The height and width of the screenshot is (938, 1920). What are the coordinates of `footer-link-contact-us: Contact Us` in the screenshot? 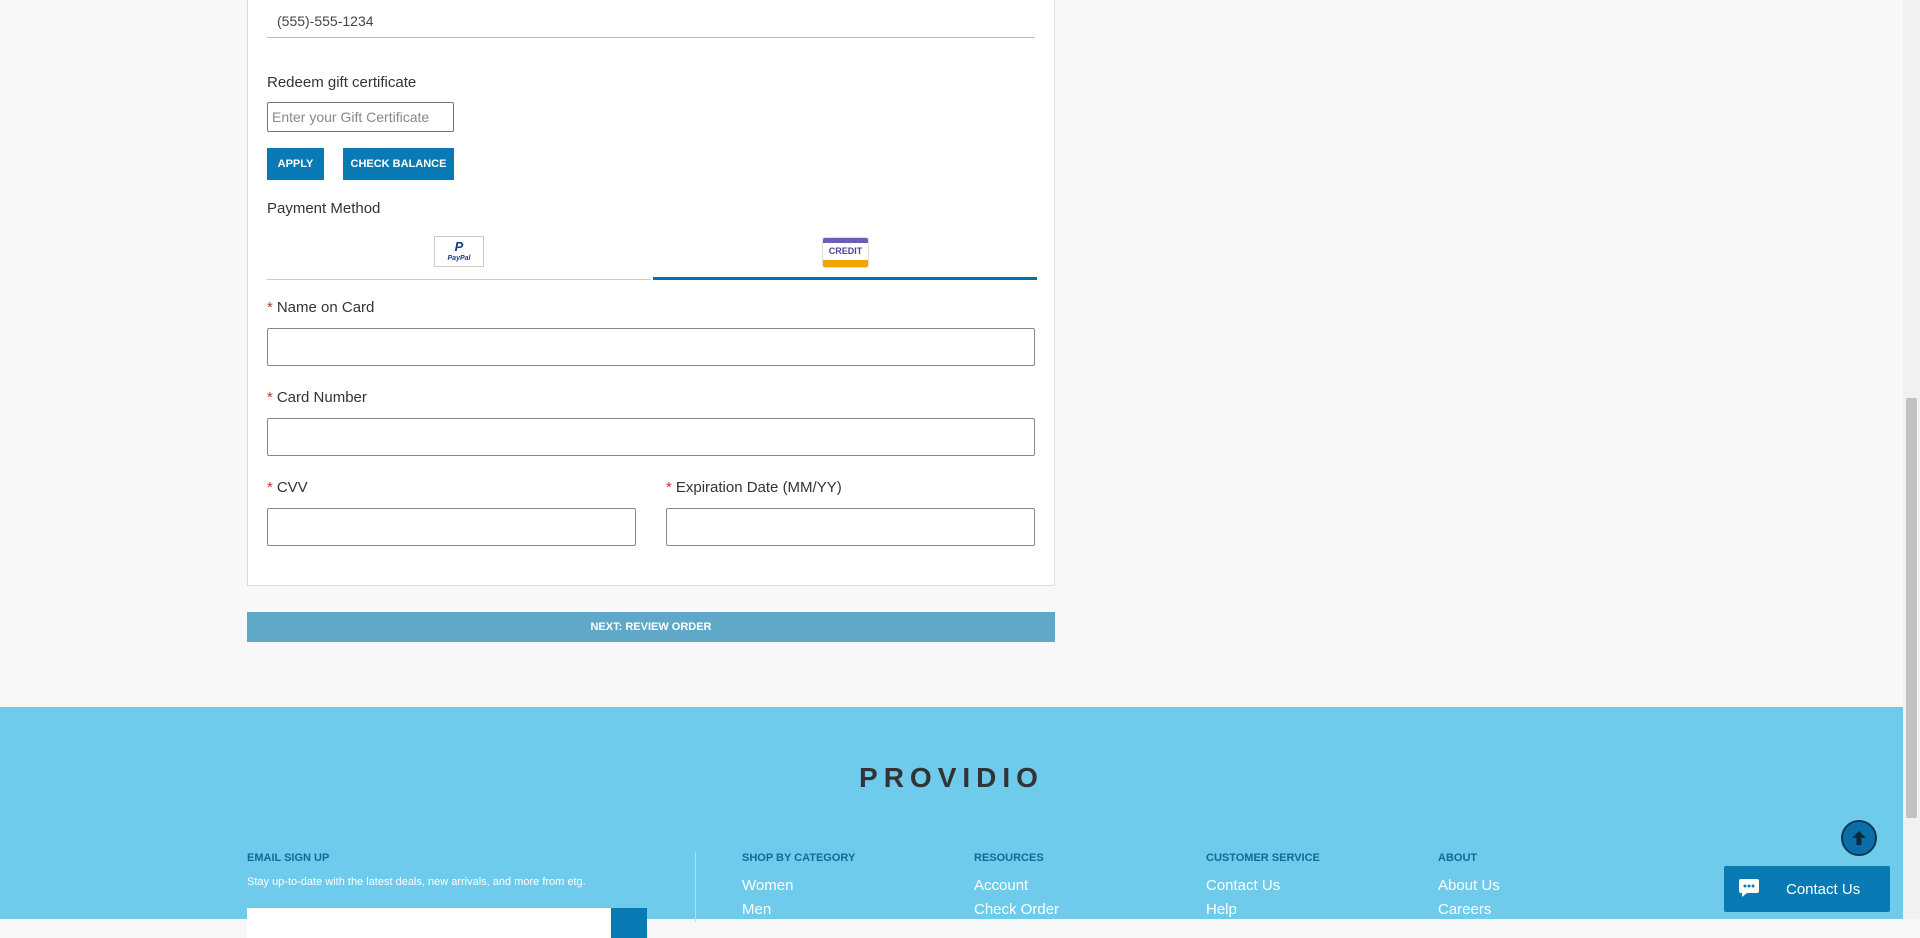 It's located at (1243, 885).